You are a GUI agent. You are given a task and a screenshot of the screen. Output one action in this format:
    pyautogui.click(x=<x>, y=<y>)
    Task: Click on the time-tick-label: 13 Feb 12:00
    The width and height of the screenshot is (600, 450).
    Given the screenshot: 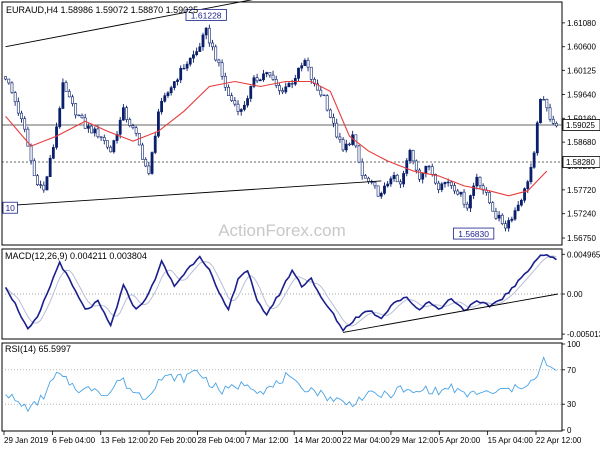 What is the action you would take?
    pyautogui.click(x=125, y=440)
    